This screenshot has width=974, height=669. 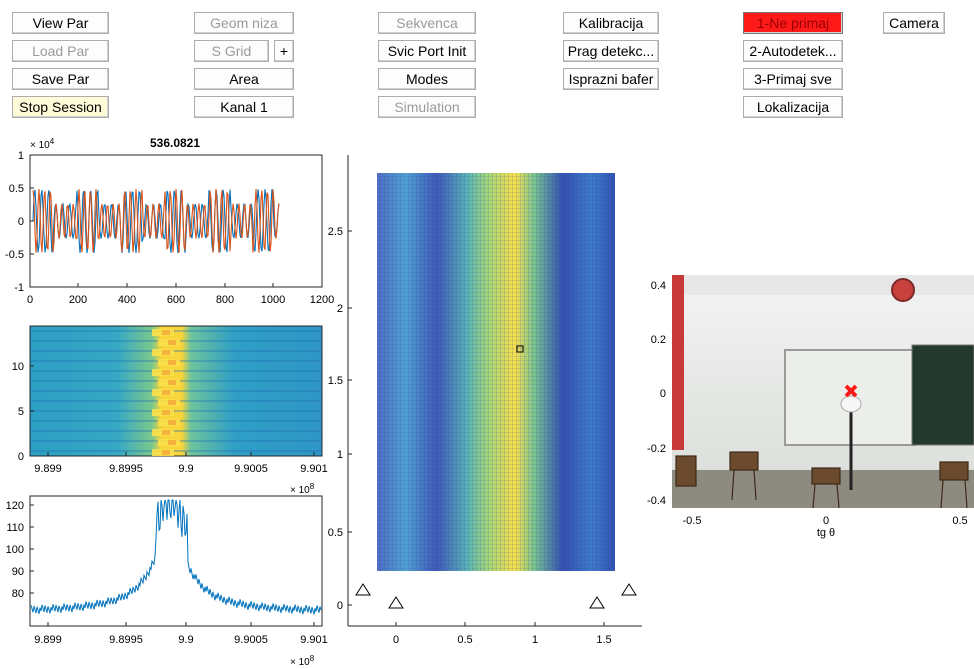 What do you see at coordinates (658, 340) in the screenshot?
I see `tick-label: 0.2` at bounding box center [658, 340].